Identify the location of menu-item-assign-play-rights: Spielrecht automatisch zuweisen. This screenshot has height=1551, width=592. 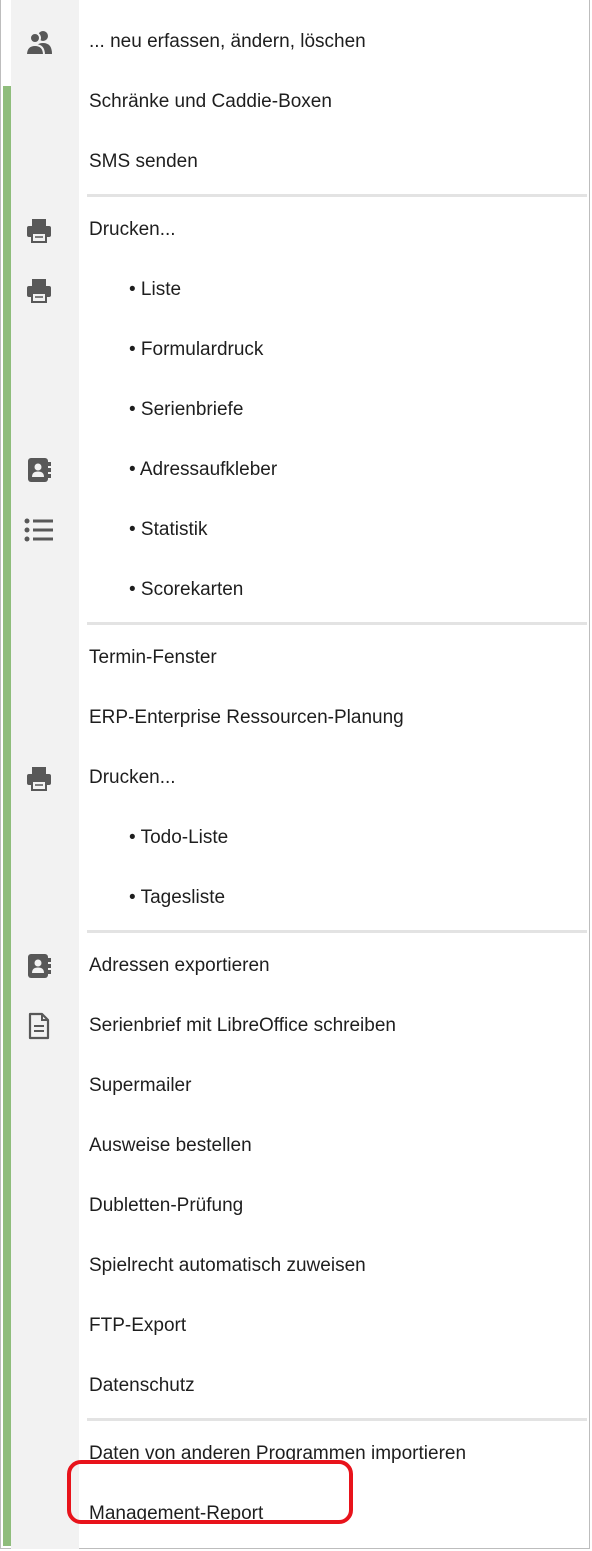
(300, 1266).